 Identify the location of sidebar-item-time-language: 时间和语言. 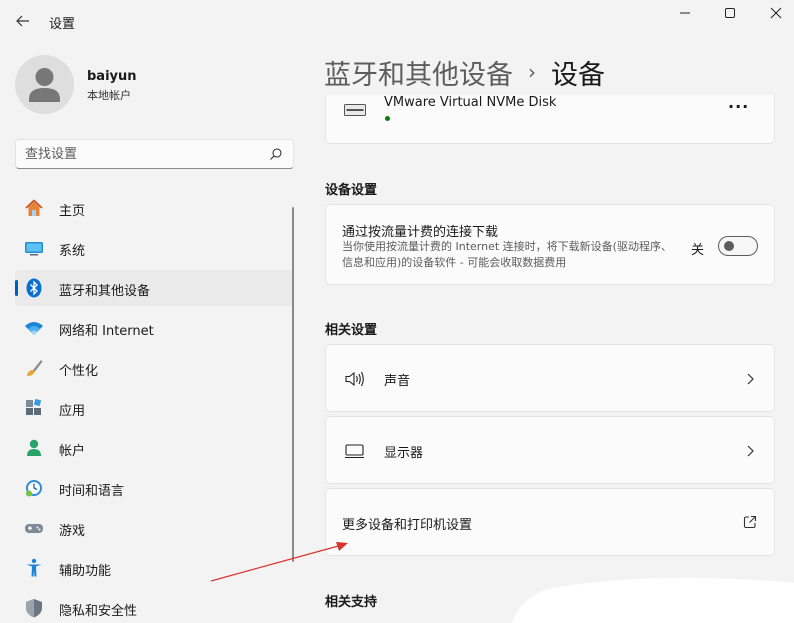
(154, 488).